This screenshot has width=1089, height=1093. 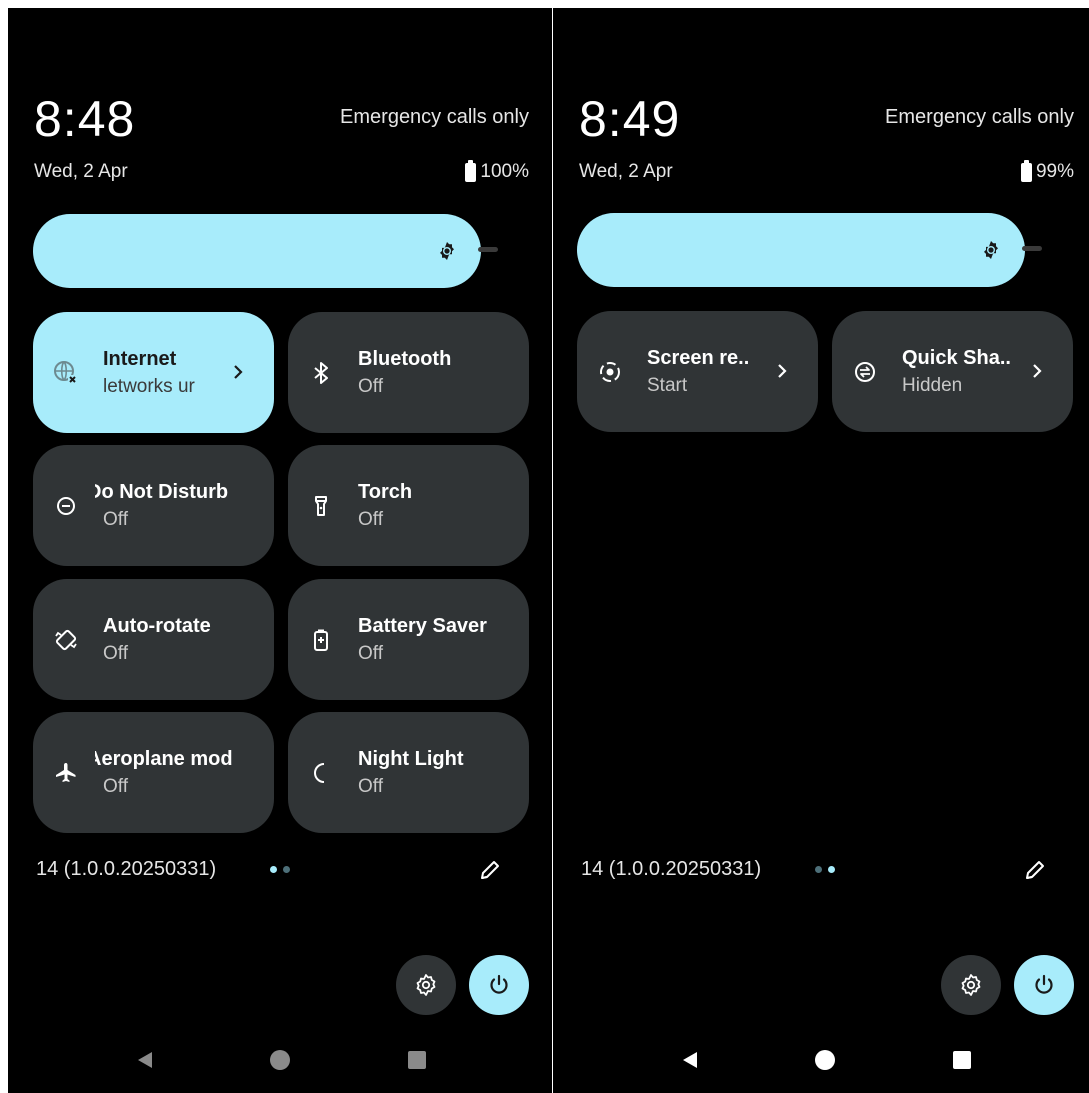 What do you see at coordinates (66, 373) in the screenshot?
I see `internet-no-network-icon` at bounding box center [66, 373].